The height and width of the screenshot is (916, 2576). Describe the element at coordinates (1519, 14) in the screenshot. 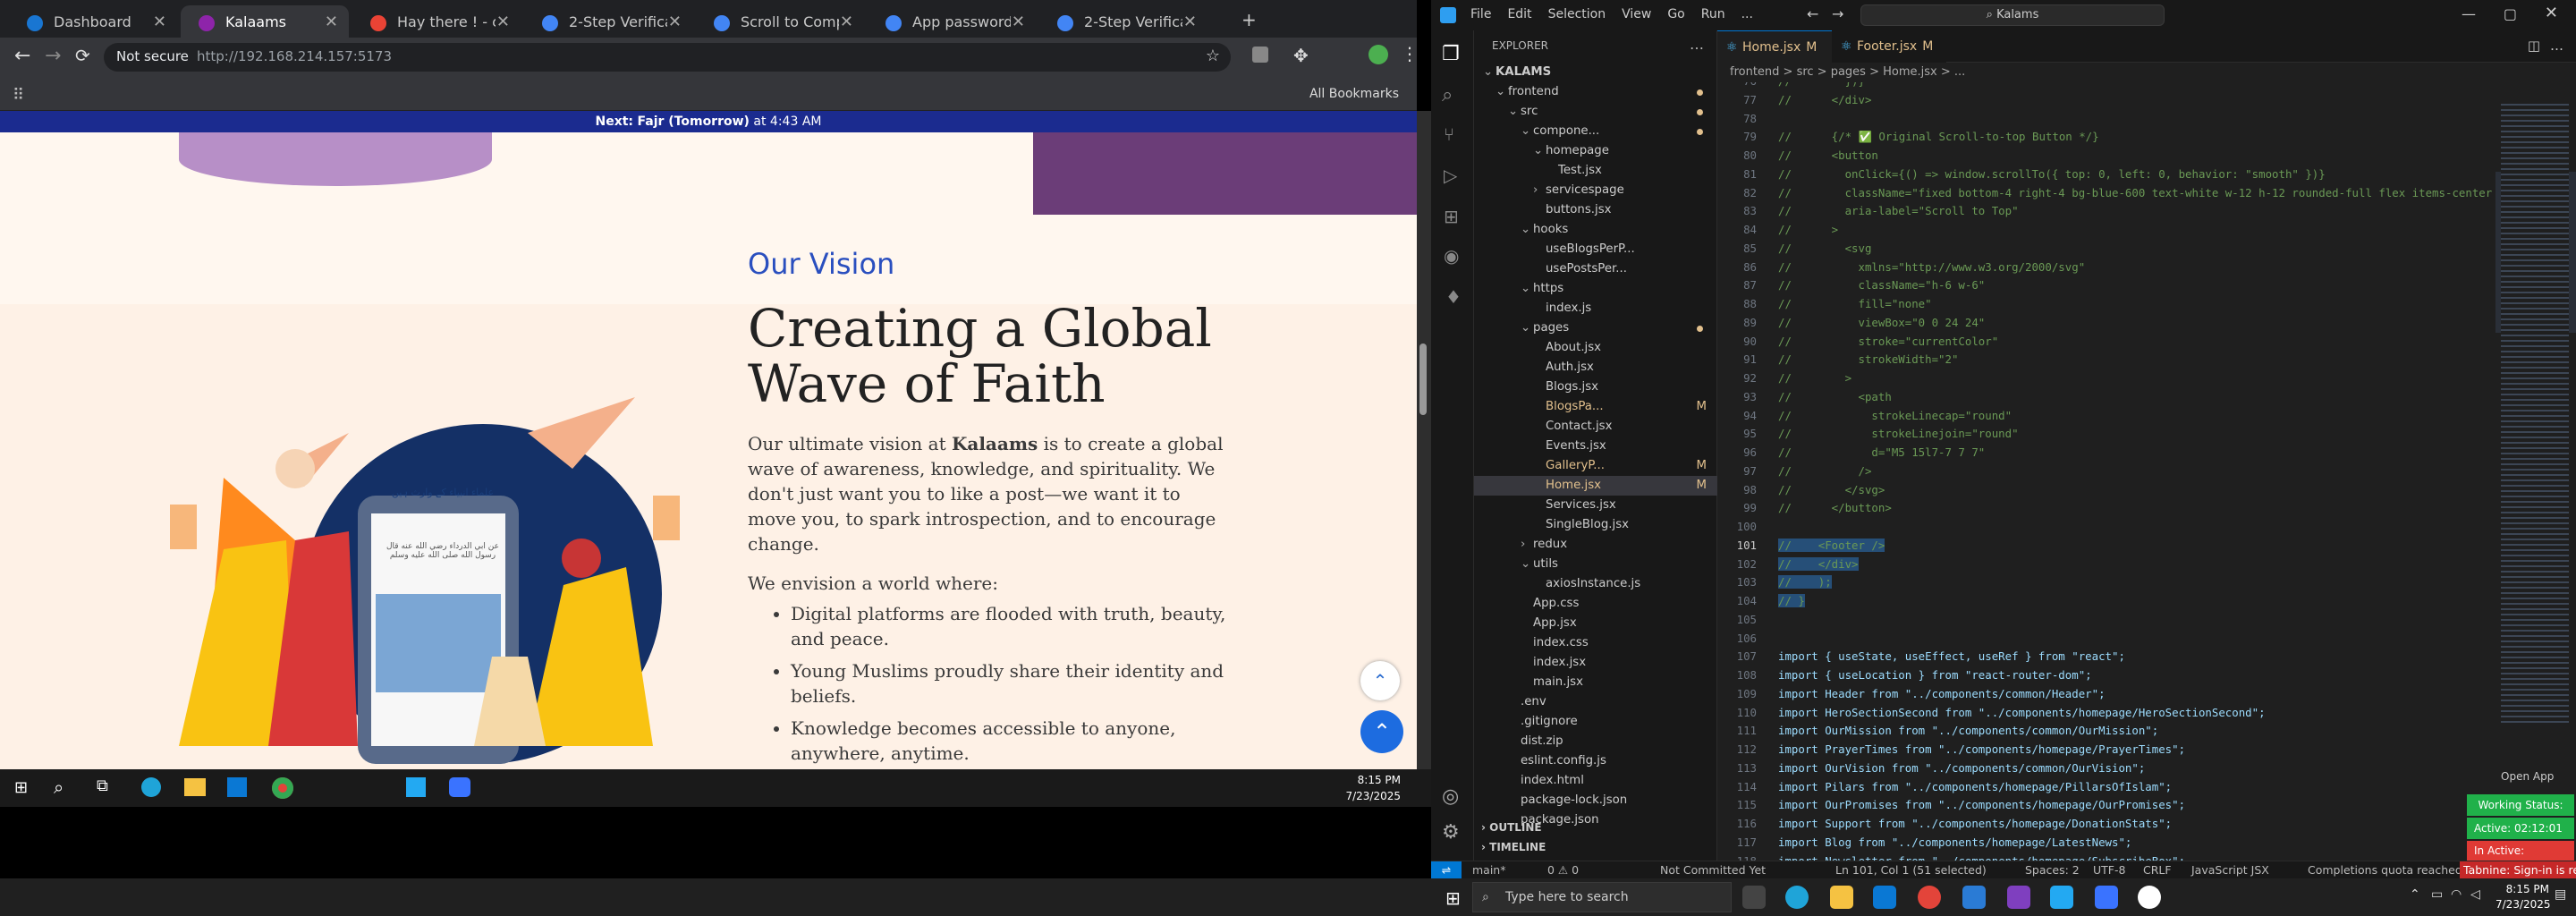

I see `menu-item: Edit` at that location.